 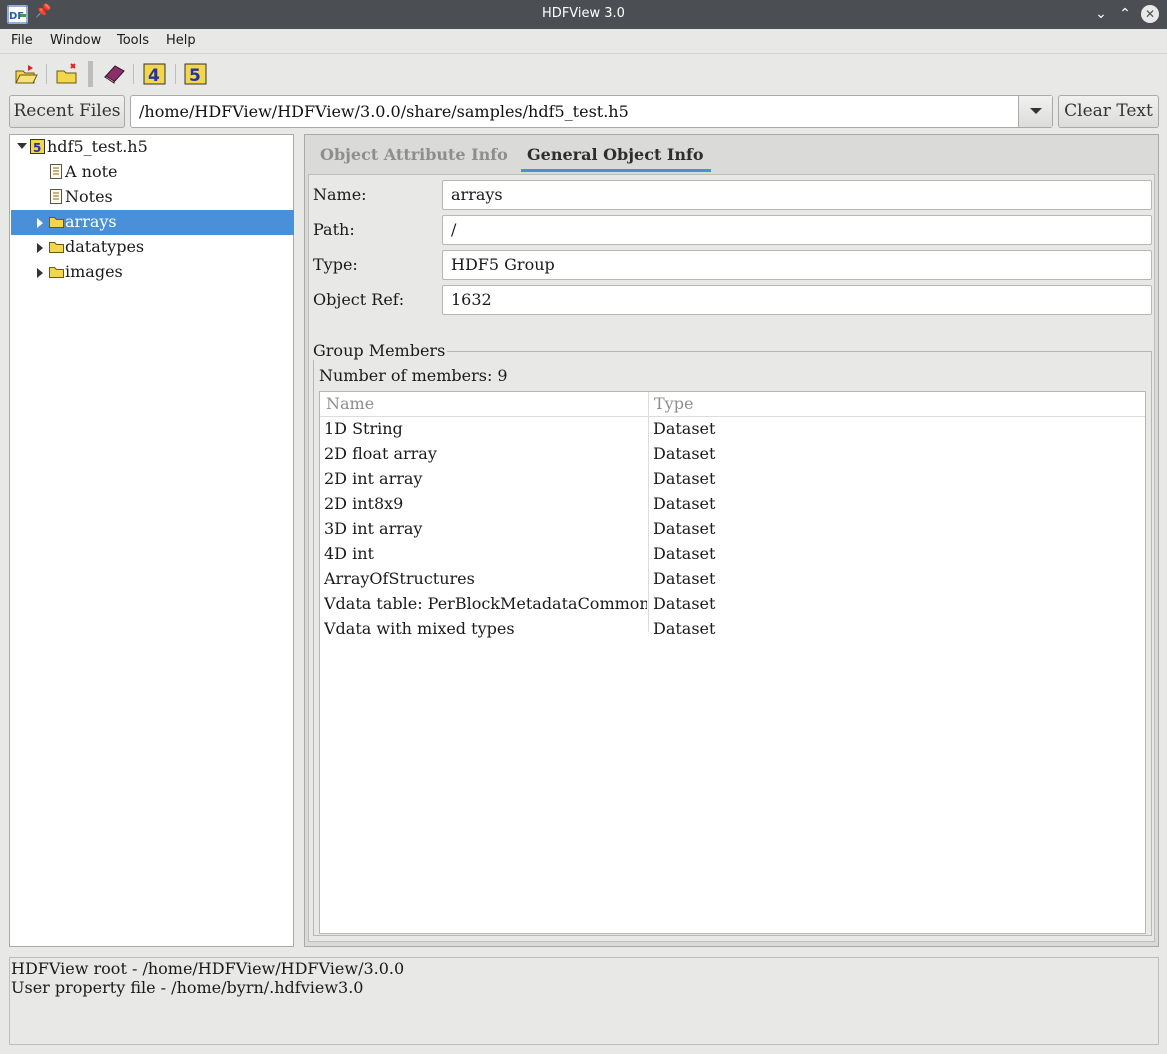 I want to click on hdf4-library-icon: 4, so click(x=155, y=74).